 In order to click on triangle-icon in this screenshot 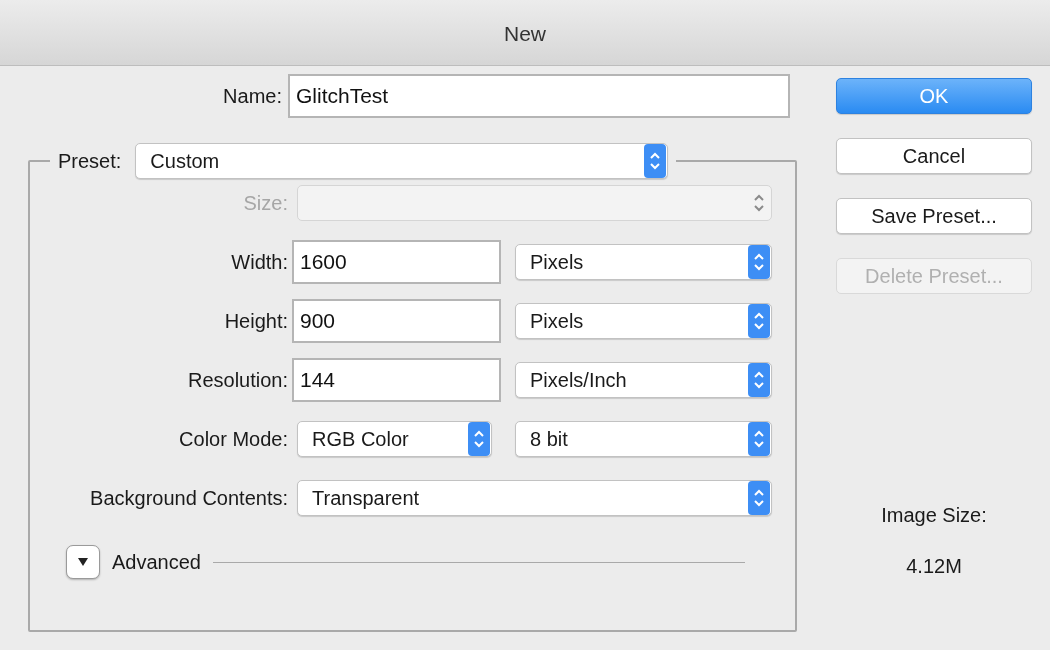, I will do `click(83, 562)`.